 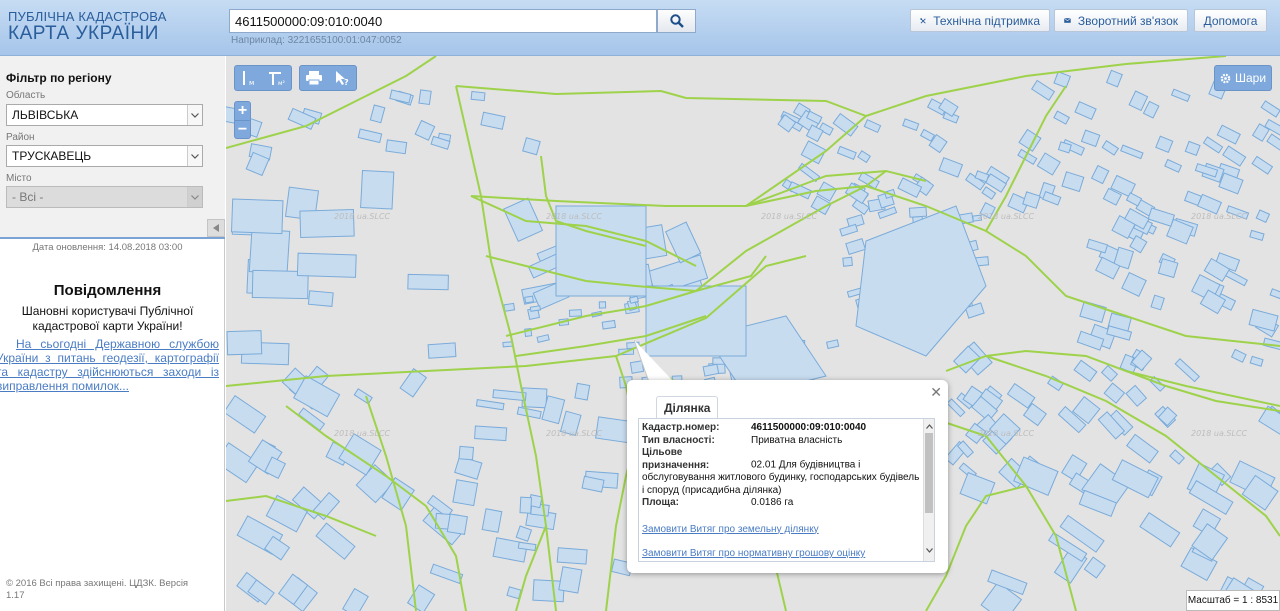 I want to click on identify-button: ?, so click(x=342, y=78).